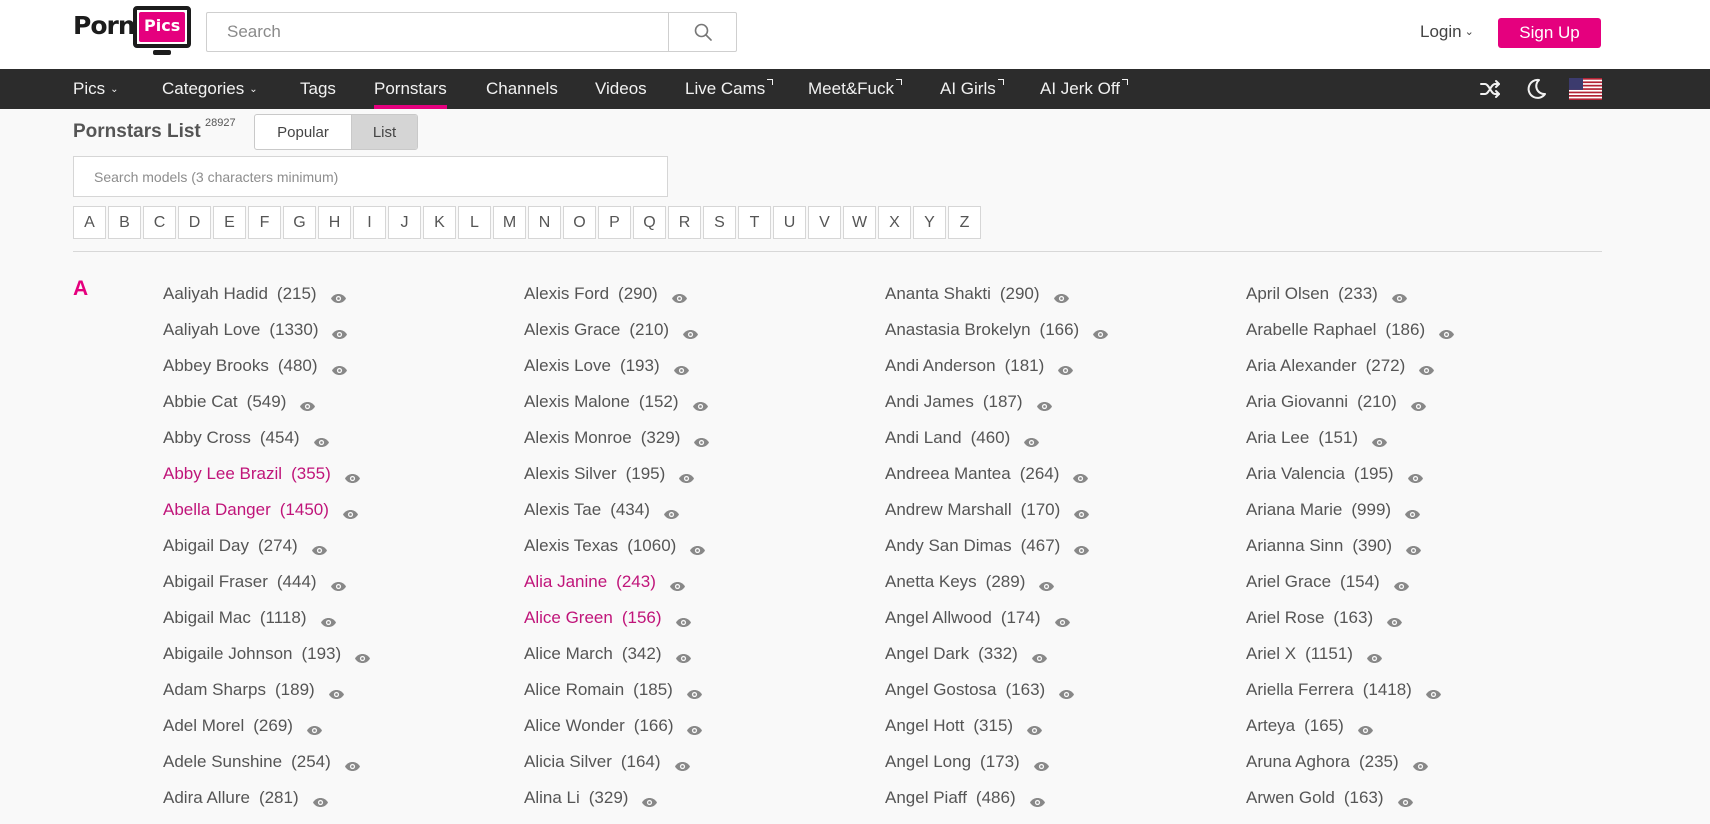 The height and width of the screenshot is (824, 1710). What do you see at coordinates (1300, 690) in the screenshot?
I see `model-name-link: Ariella Ferrera` at bounding box center [1300, 690].